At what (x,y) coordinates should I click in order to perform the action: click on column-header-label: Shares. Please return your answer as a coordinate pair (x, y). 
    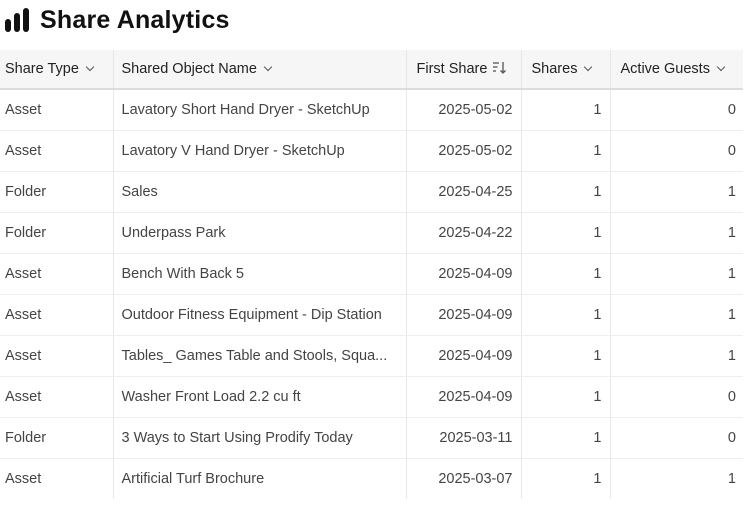
    Looking at the image, I should click on (554, 69).